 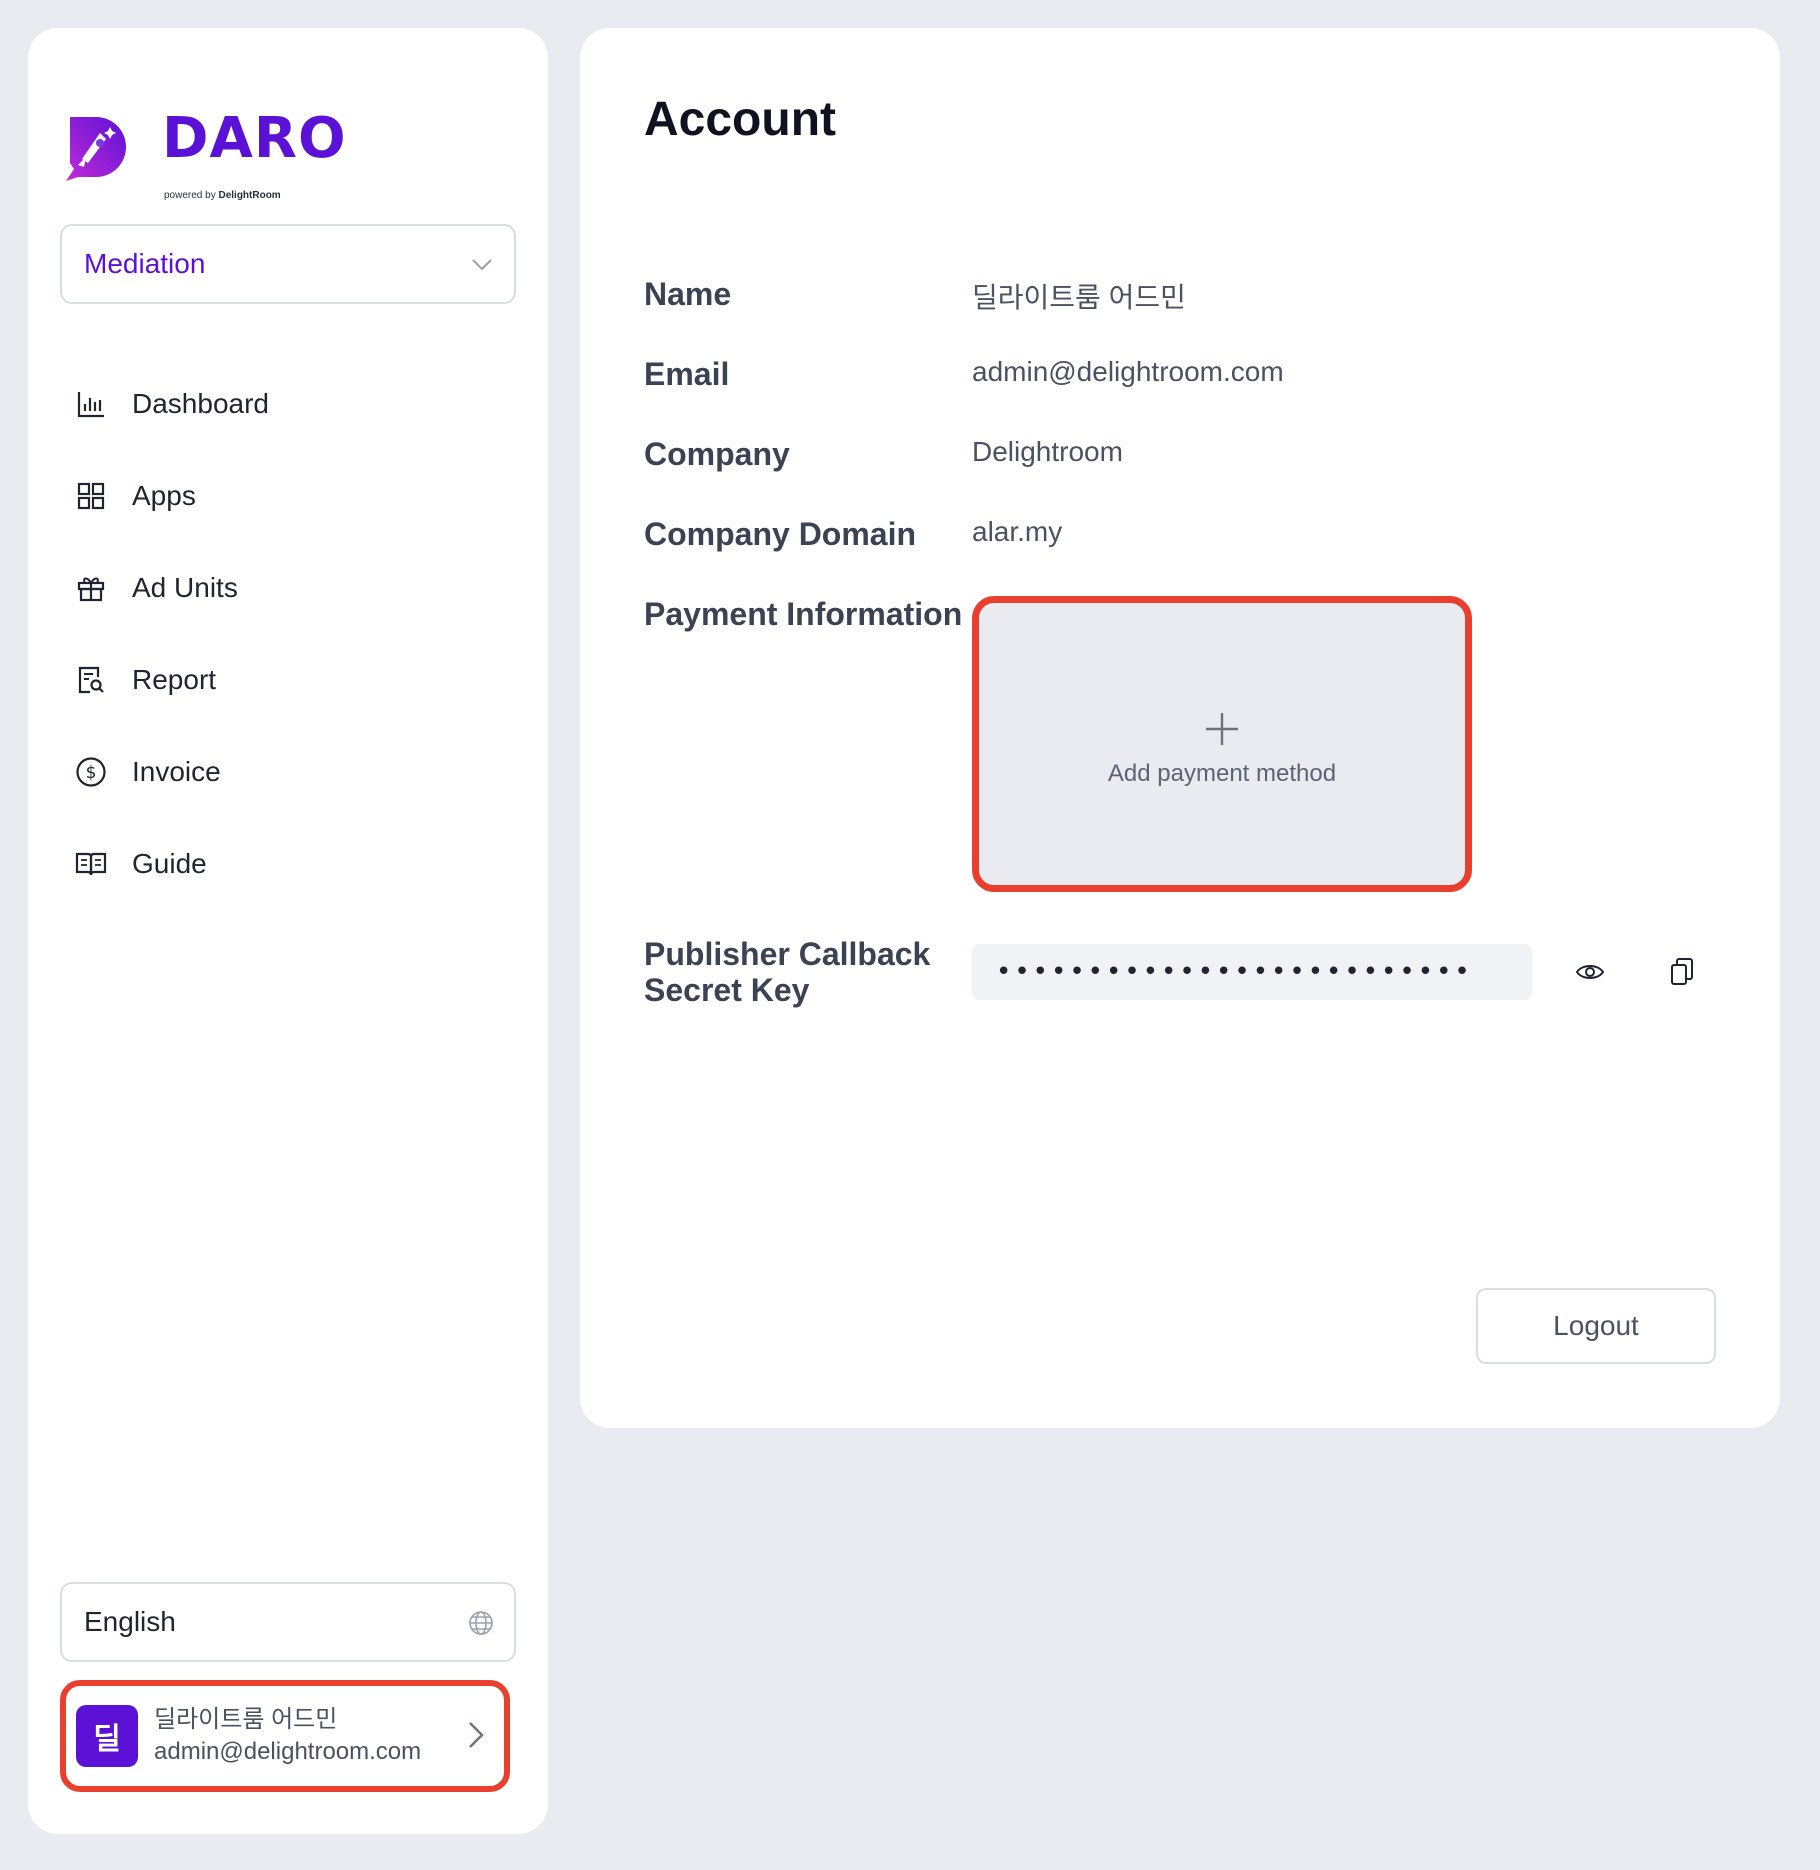 I want to click on secret-key-label-line1: Publisher Callback, so click(x=787, y=954).